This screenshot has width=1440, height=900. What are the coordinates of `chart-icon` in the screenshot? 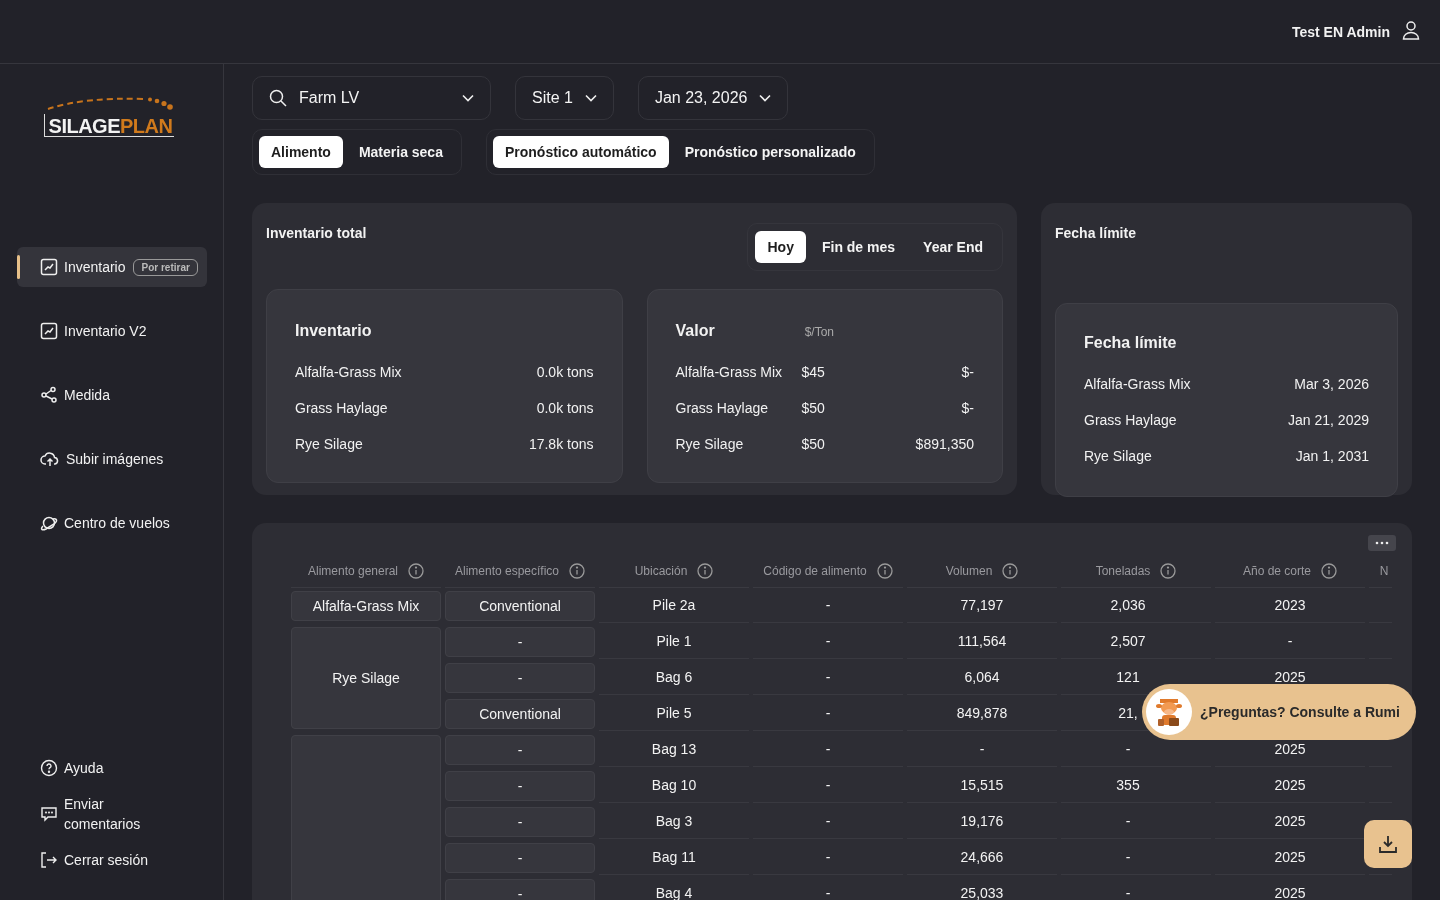 It's located at (49, 267).